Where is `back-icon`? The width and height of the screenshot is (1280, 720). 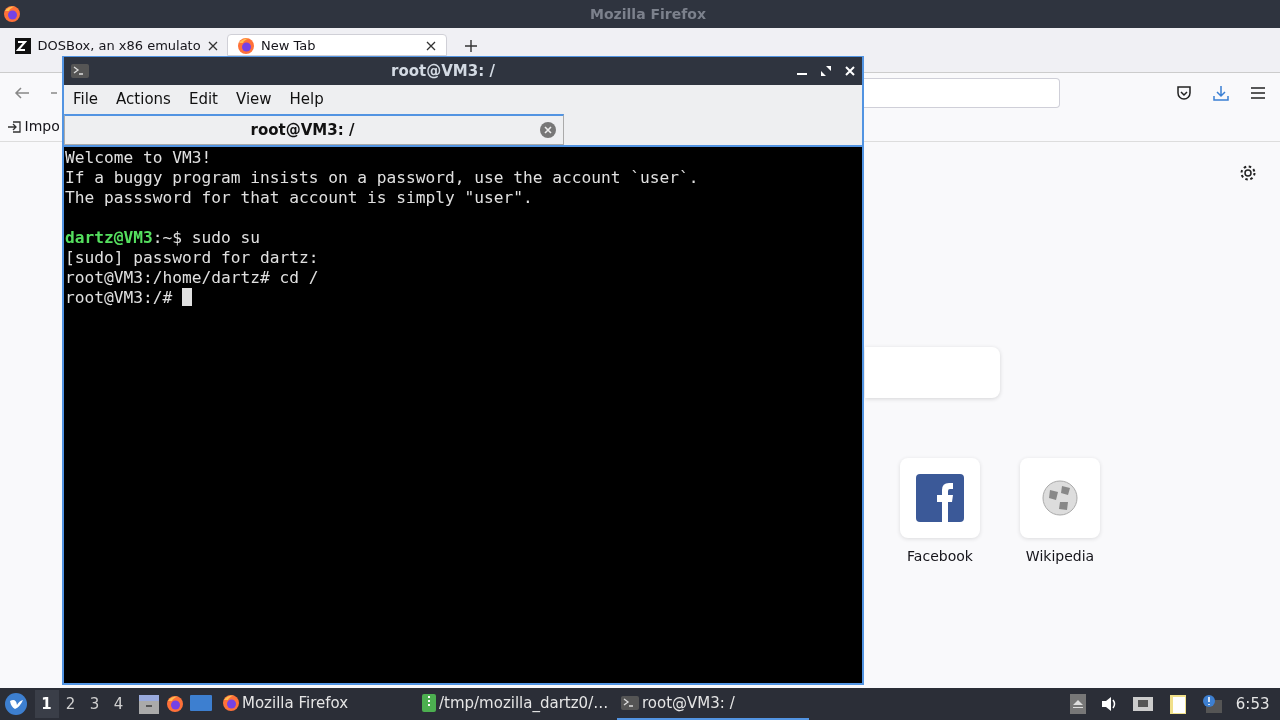 back-icon is located at coordinates (22, 92).